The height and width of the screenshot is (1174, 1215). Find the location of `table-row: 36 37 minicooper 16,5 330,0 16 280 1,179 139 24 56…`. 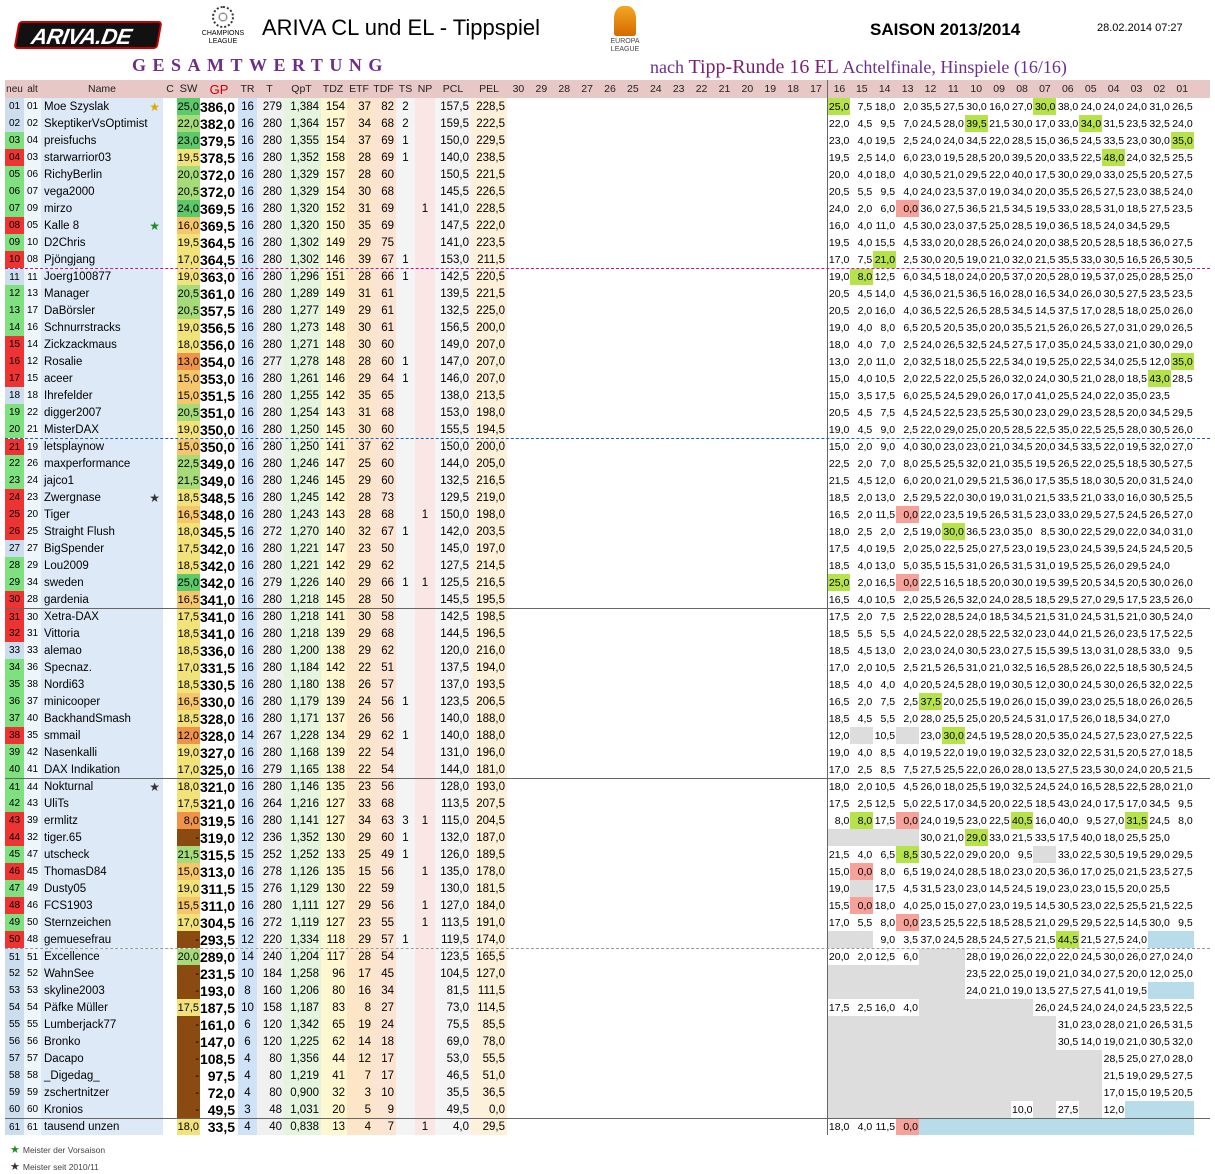

table-row: 36 37 minicooper 16,5 330,0 16 280 1,179 139 24 56… is located at coordinates (607, 701).